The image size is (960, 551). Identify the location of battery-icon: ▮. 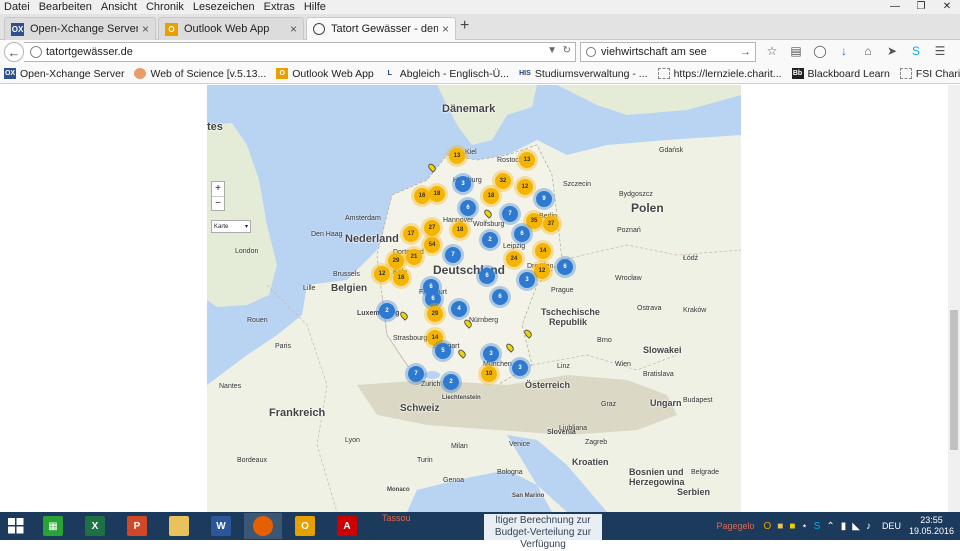
(844, 526).